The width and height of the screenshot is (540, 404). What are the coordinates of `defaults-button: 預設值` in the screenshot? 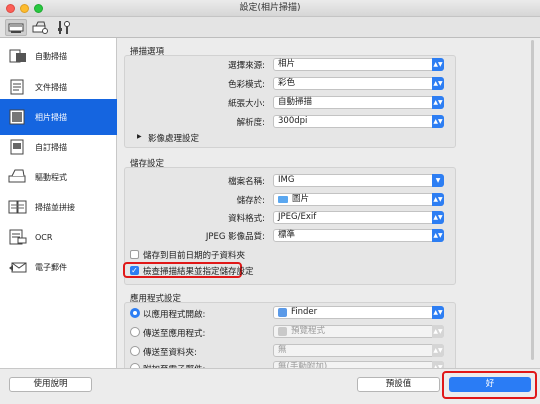 It's located at (398, 384).